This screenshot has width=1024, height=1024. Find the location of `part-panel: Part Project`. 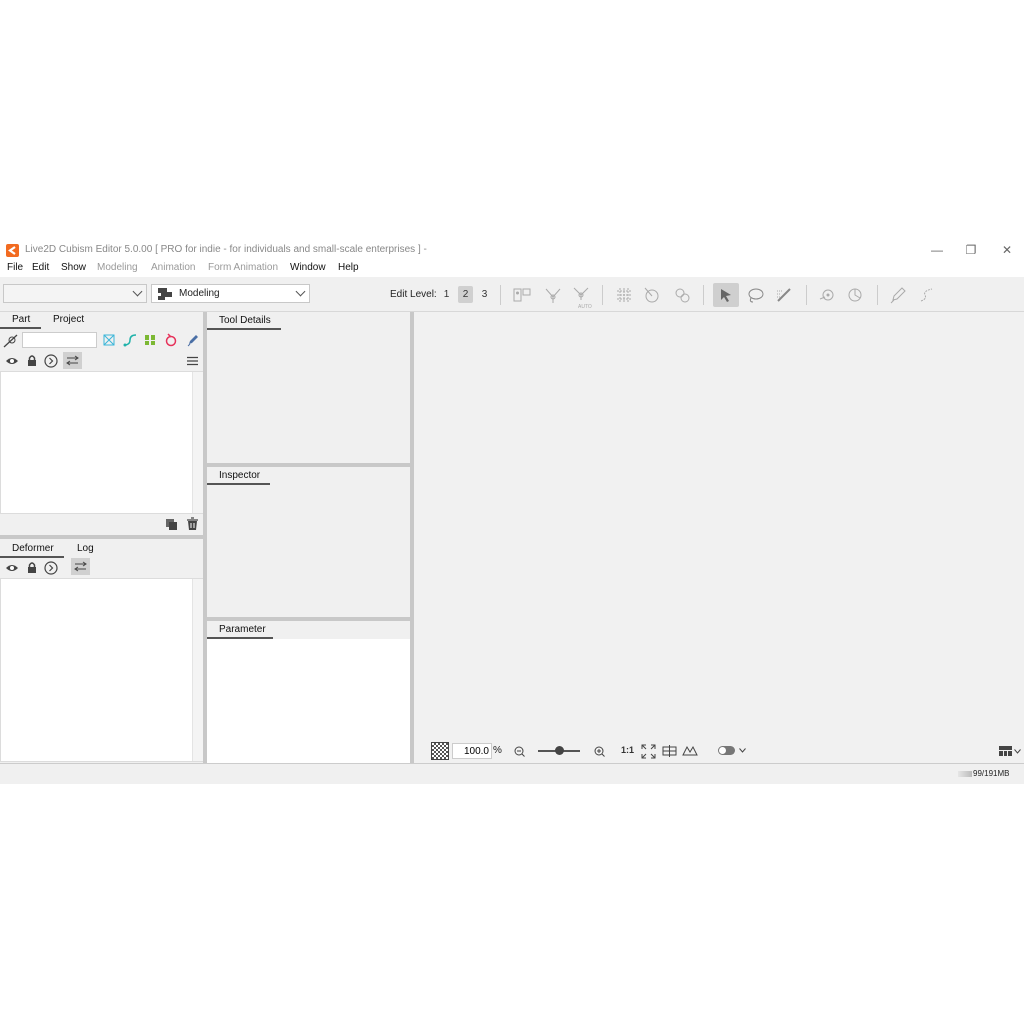

part-panel: Part Project is located at coordinates (102, 423).